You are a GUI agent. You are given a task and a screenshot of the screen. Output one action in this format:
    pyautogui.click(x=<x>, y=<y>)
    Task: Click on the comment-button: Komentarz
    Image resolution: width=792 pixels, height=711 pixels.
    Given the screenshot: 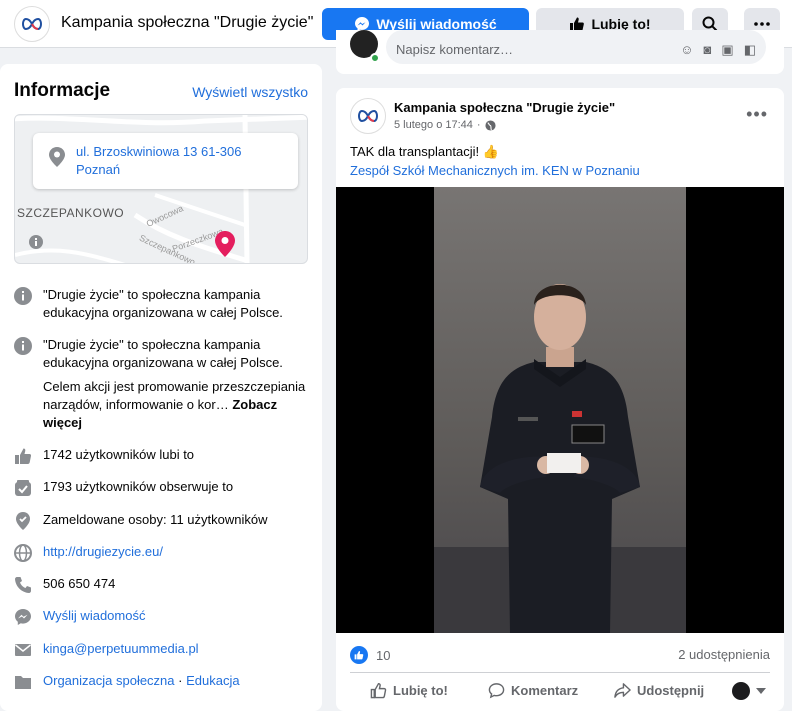 What is the action you would take?
    pyautogui.click(x=533, y=690)
    